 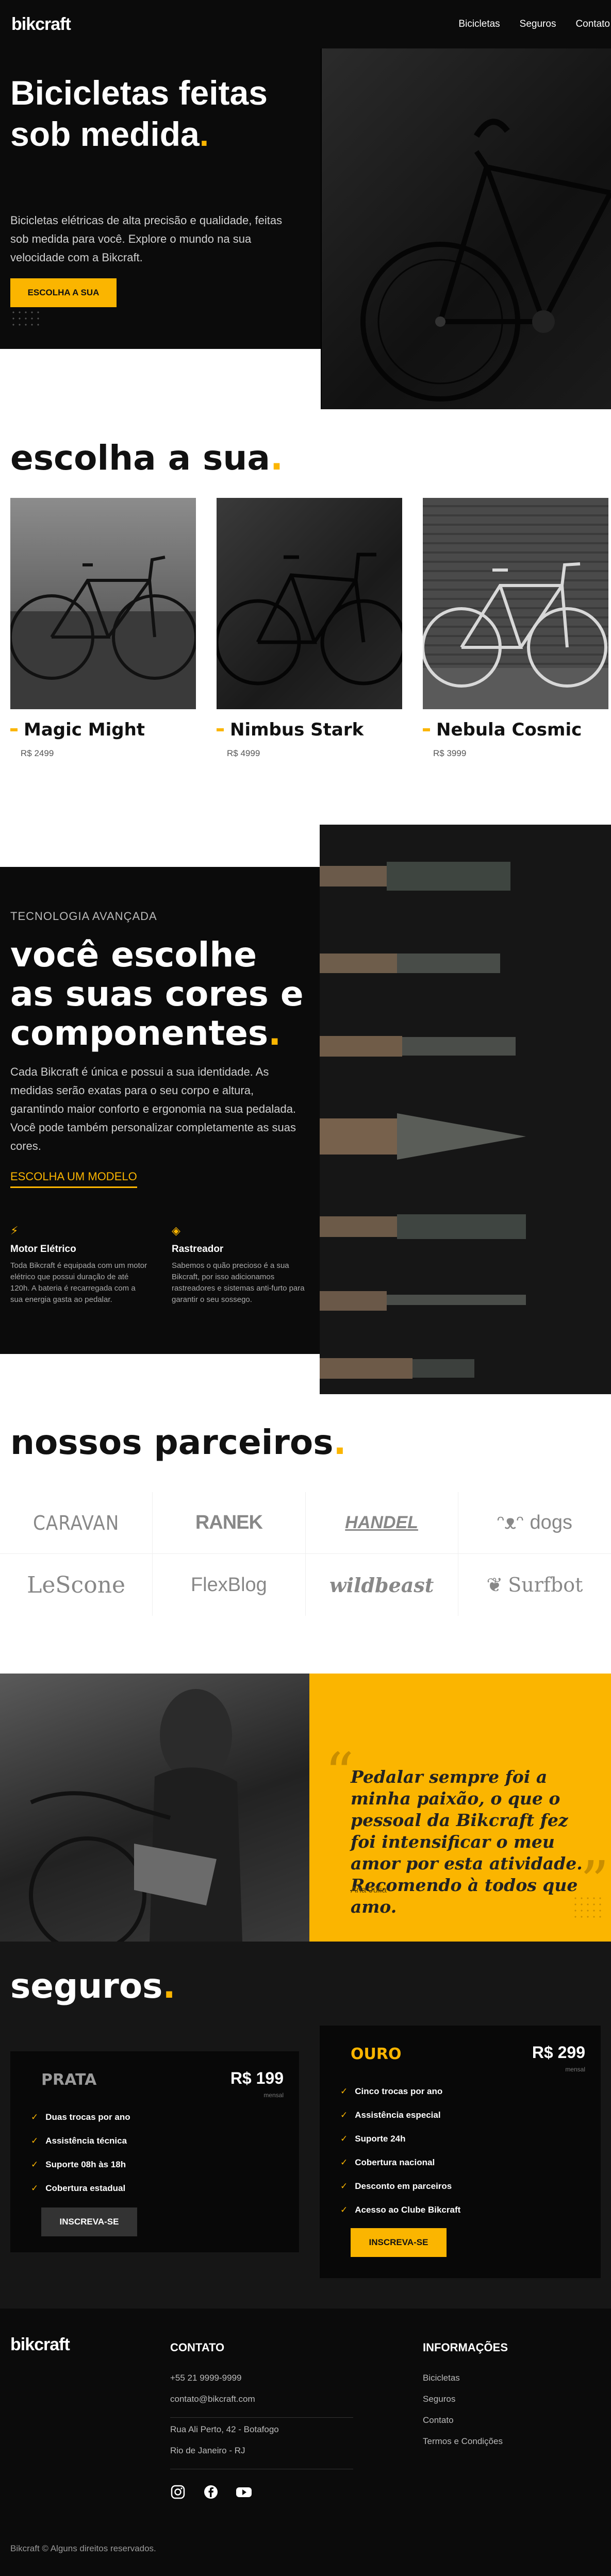 What do you see at coordinates (400, 2162) in the screenshot?
I see `plan-feature: Cobertura nacional` at bounding box center [400, 2162].